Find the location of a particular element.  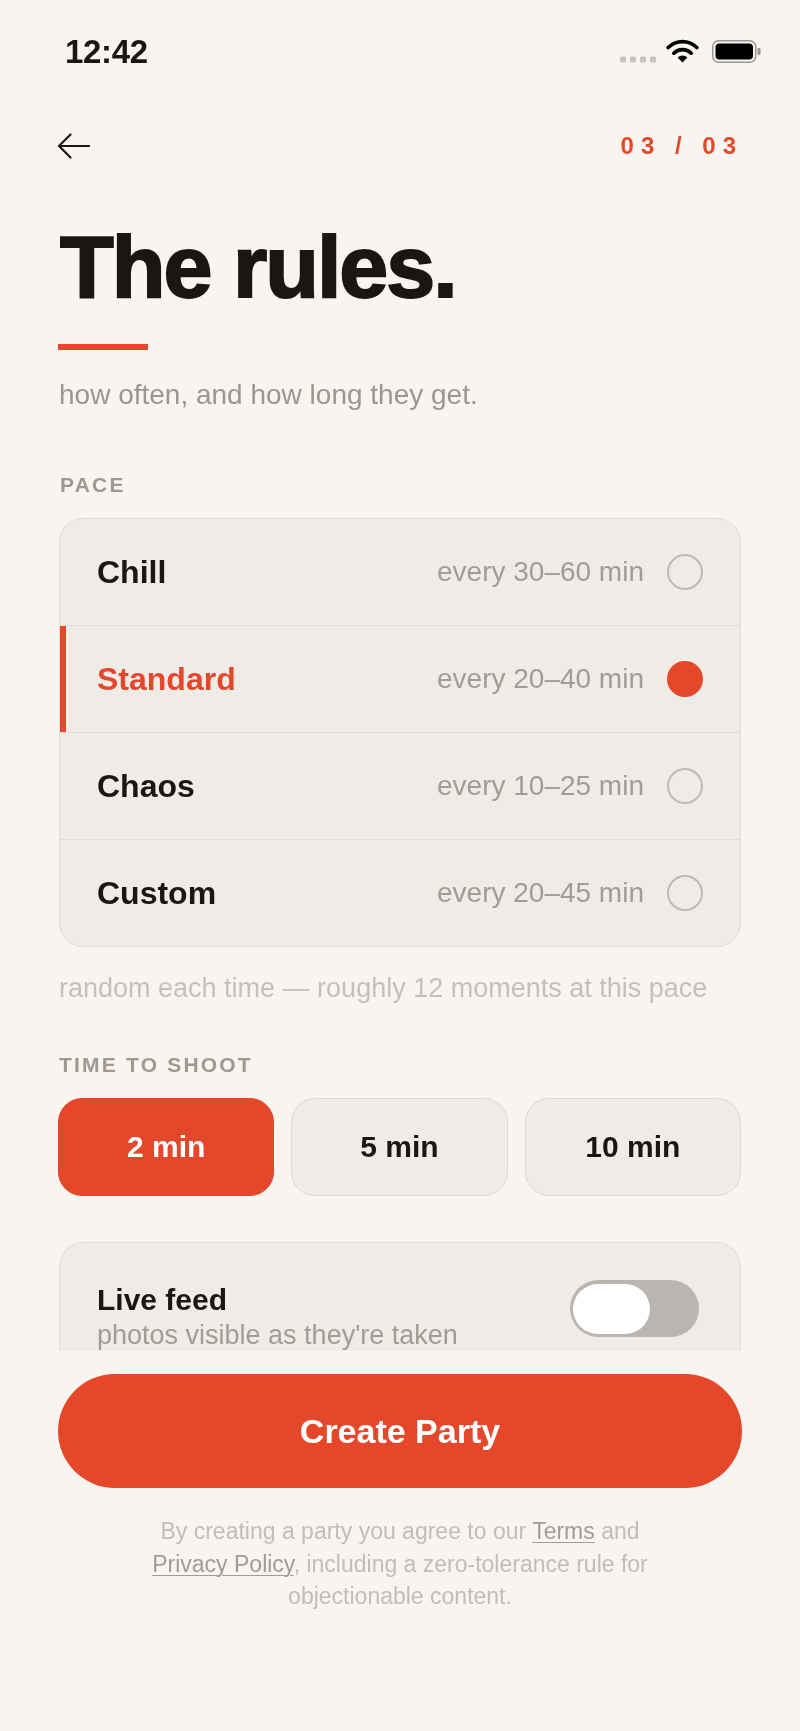

setting-description: photos visible as they're taken is located at coordinates (277, 1335).